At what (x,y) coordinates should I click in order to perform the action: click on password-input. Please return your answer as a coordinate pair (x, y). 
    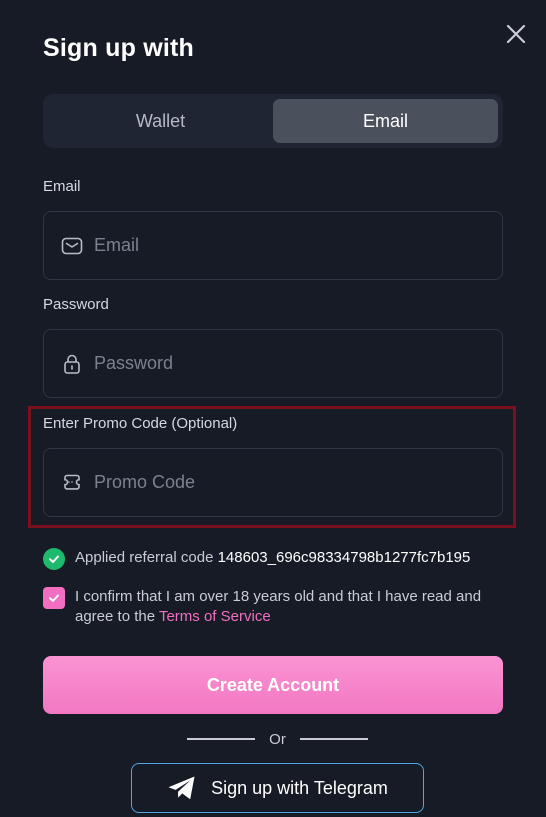
    Looking at the image, I should click on (284, 363).